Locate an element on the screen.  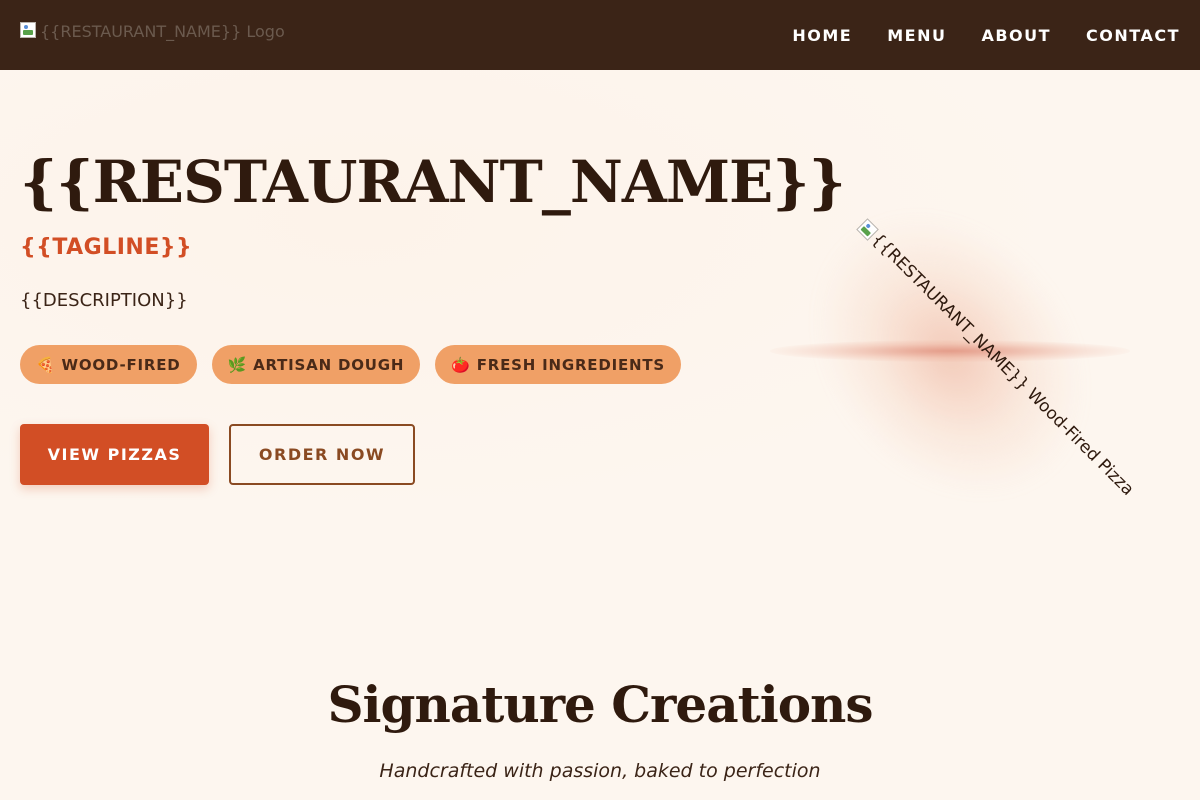
section-title: Signature Creations is located at coordinates (600, 704).